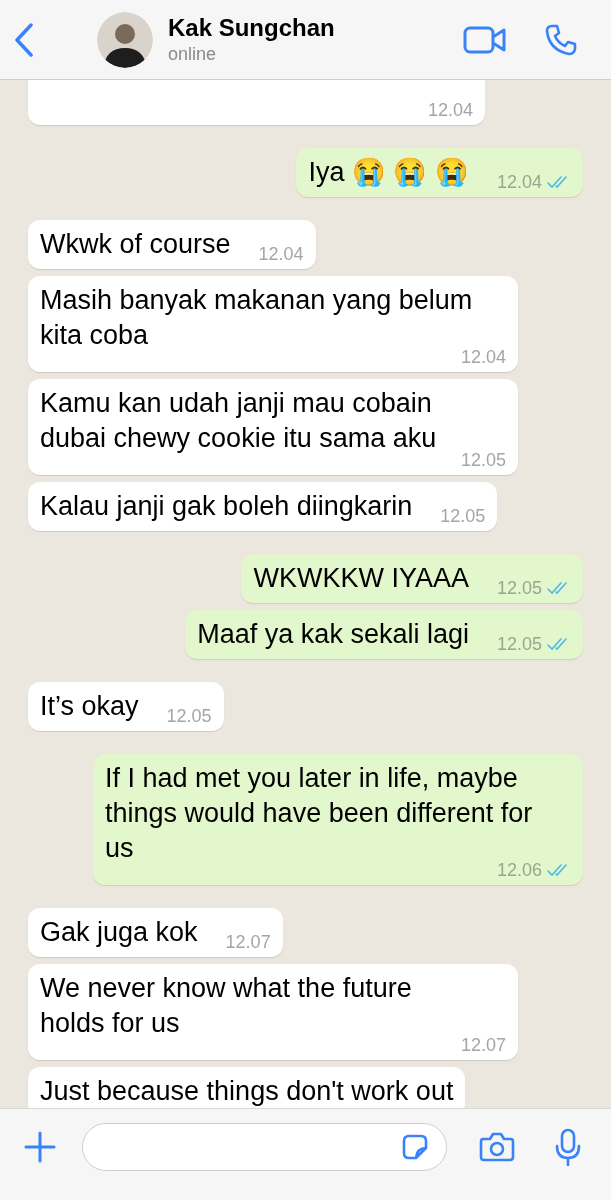 The height and width of the screenshot is (1200, 611). Describe the element at coordinates (388, 172) in the screenshot. I see `message-text: Iya 😭 😭 😭` at that location.